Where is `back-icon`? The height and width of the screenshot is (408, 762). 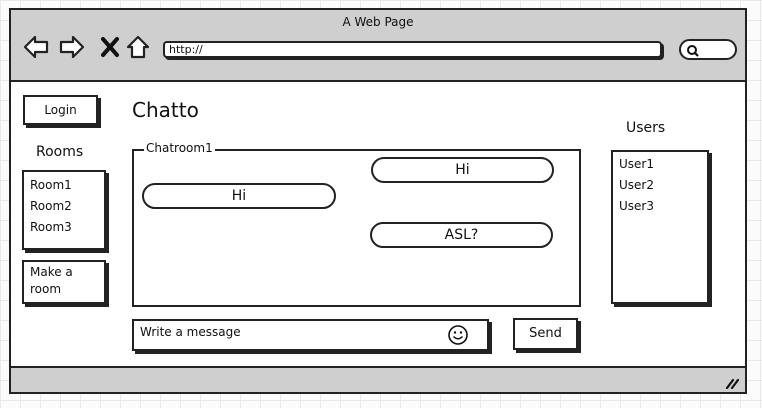
back-icon is located at coordinates (36, 47).